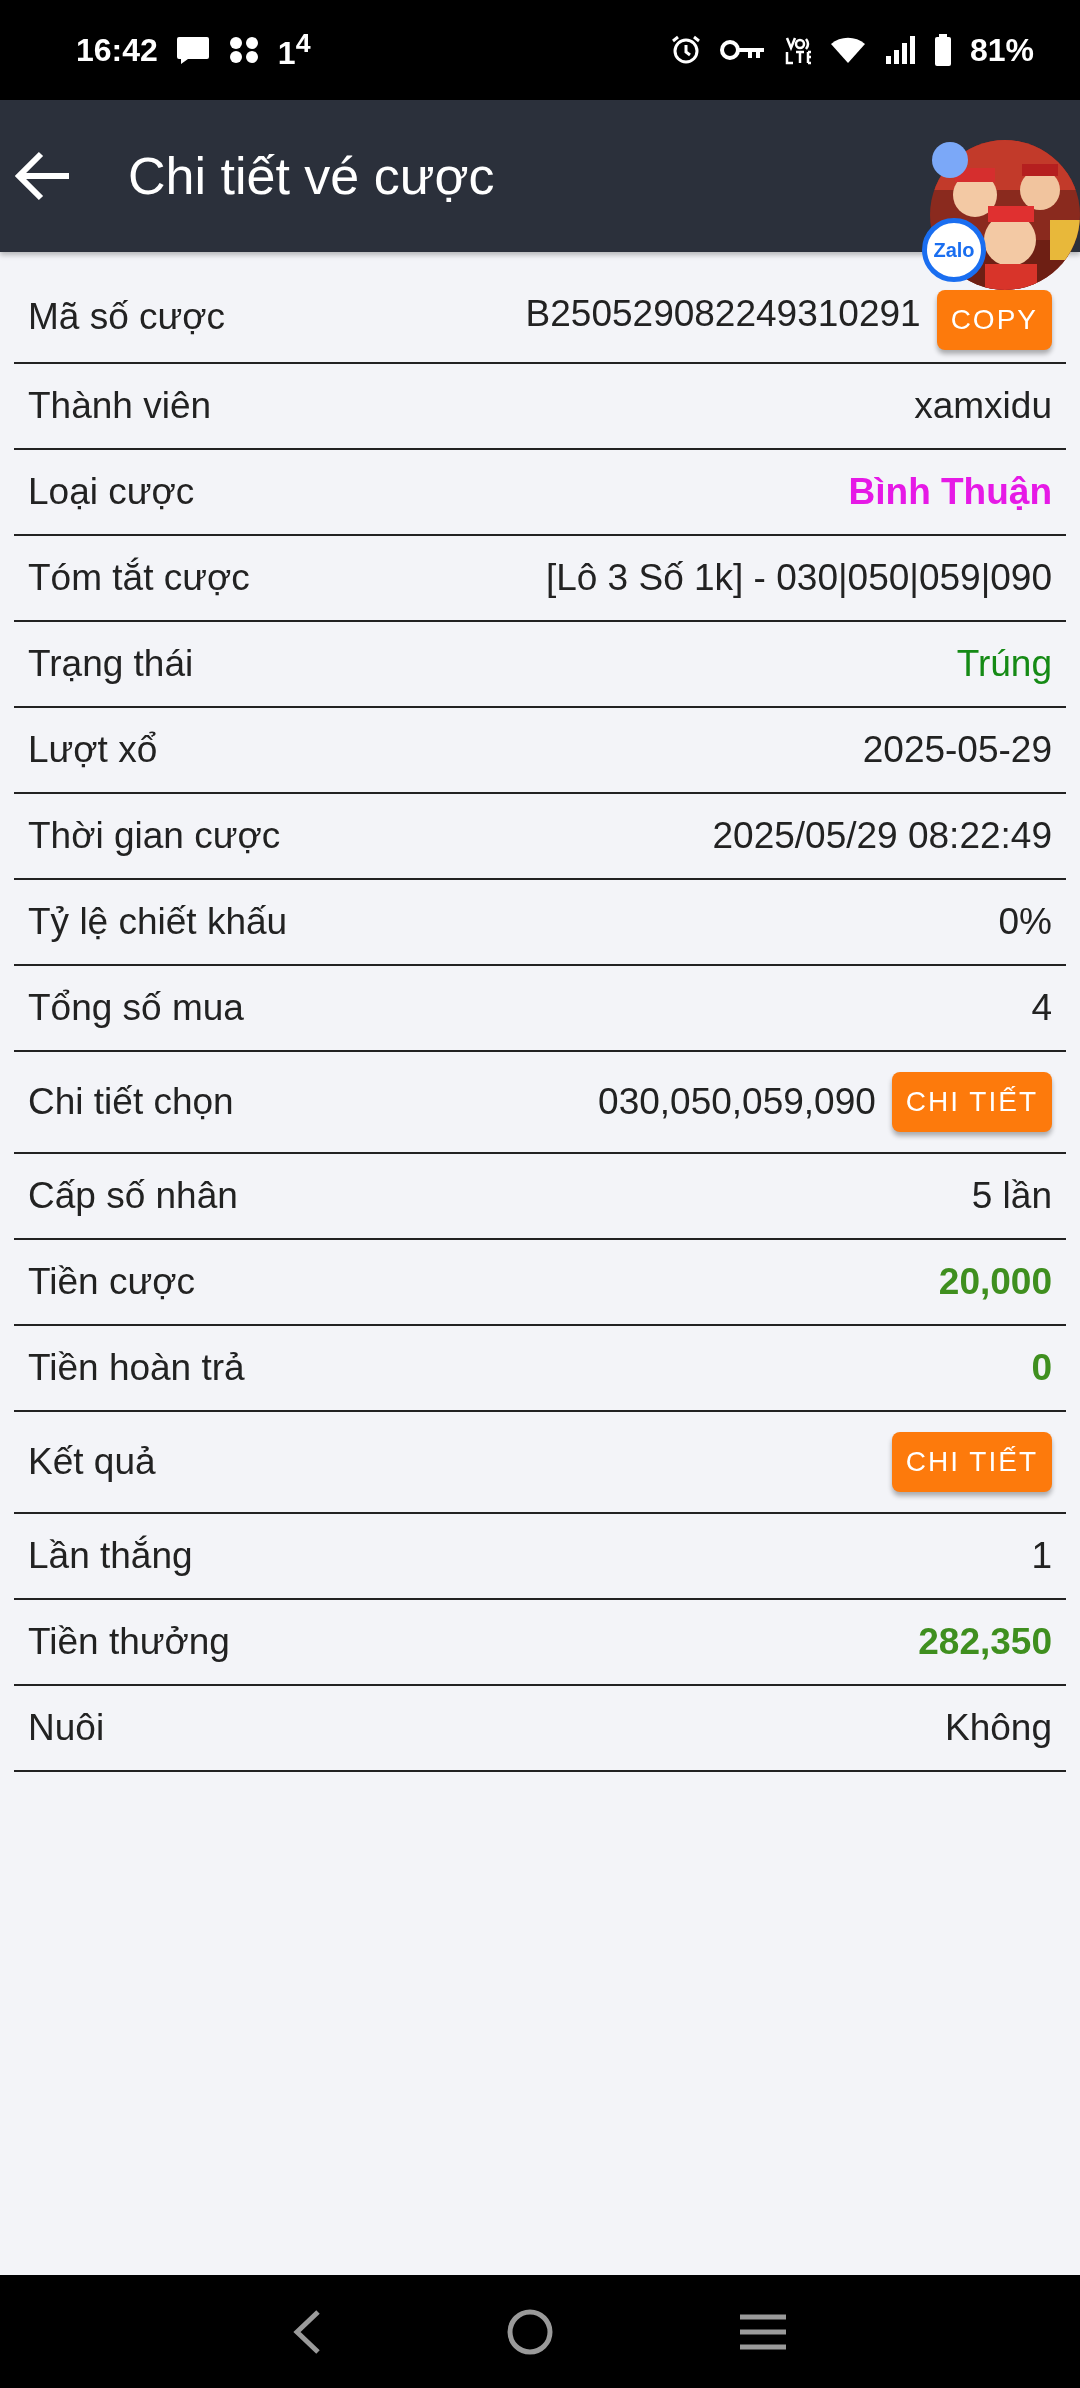  Describe the element at coordinates (985, 1642) in the screenshot. I see `field-value: 282,350` at that location.